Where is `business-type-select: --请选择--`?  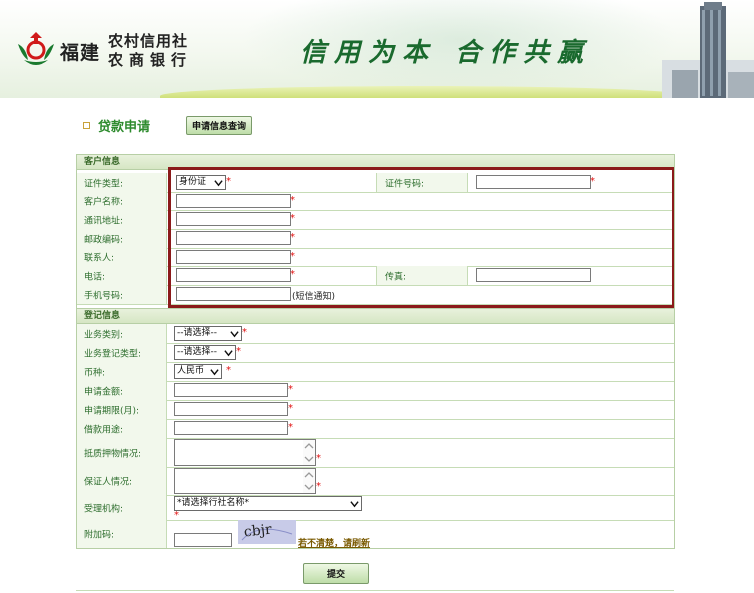
business-type-select: --请选择-- is located at coordinates (208, 333).